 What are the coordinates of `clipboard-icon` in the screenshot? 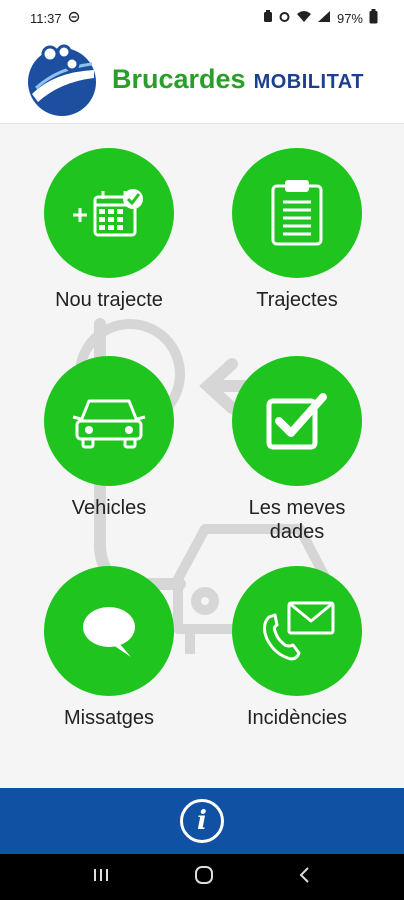 It's located at (297, 213).